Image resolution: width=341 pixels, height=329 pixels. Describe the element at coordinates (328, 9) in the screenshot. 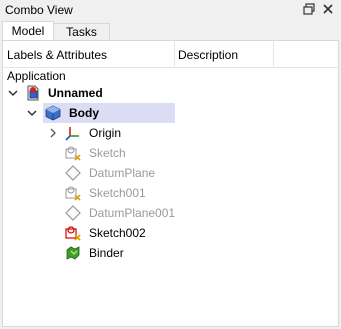

I see `close-icon` at that location.